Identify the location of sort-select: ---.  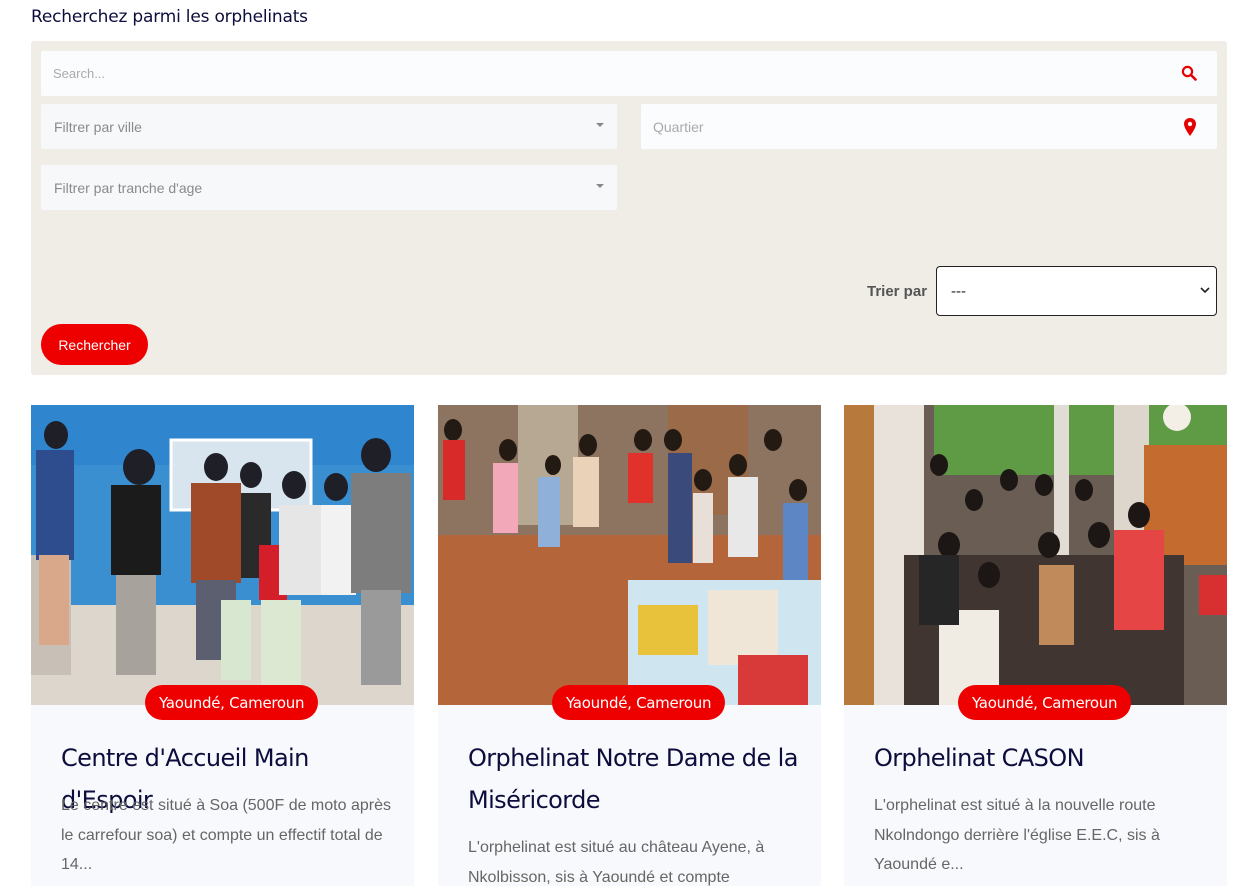
(1076, 291).